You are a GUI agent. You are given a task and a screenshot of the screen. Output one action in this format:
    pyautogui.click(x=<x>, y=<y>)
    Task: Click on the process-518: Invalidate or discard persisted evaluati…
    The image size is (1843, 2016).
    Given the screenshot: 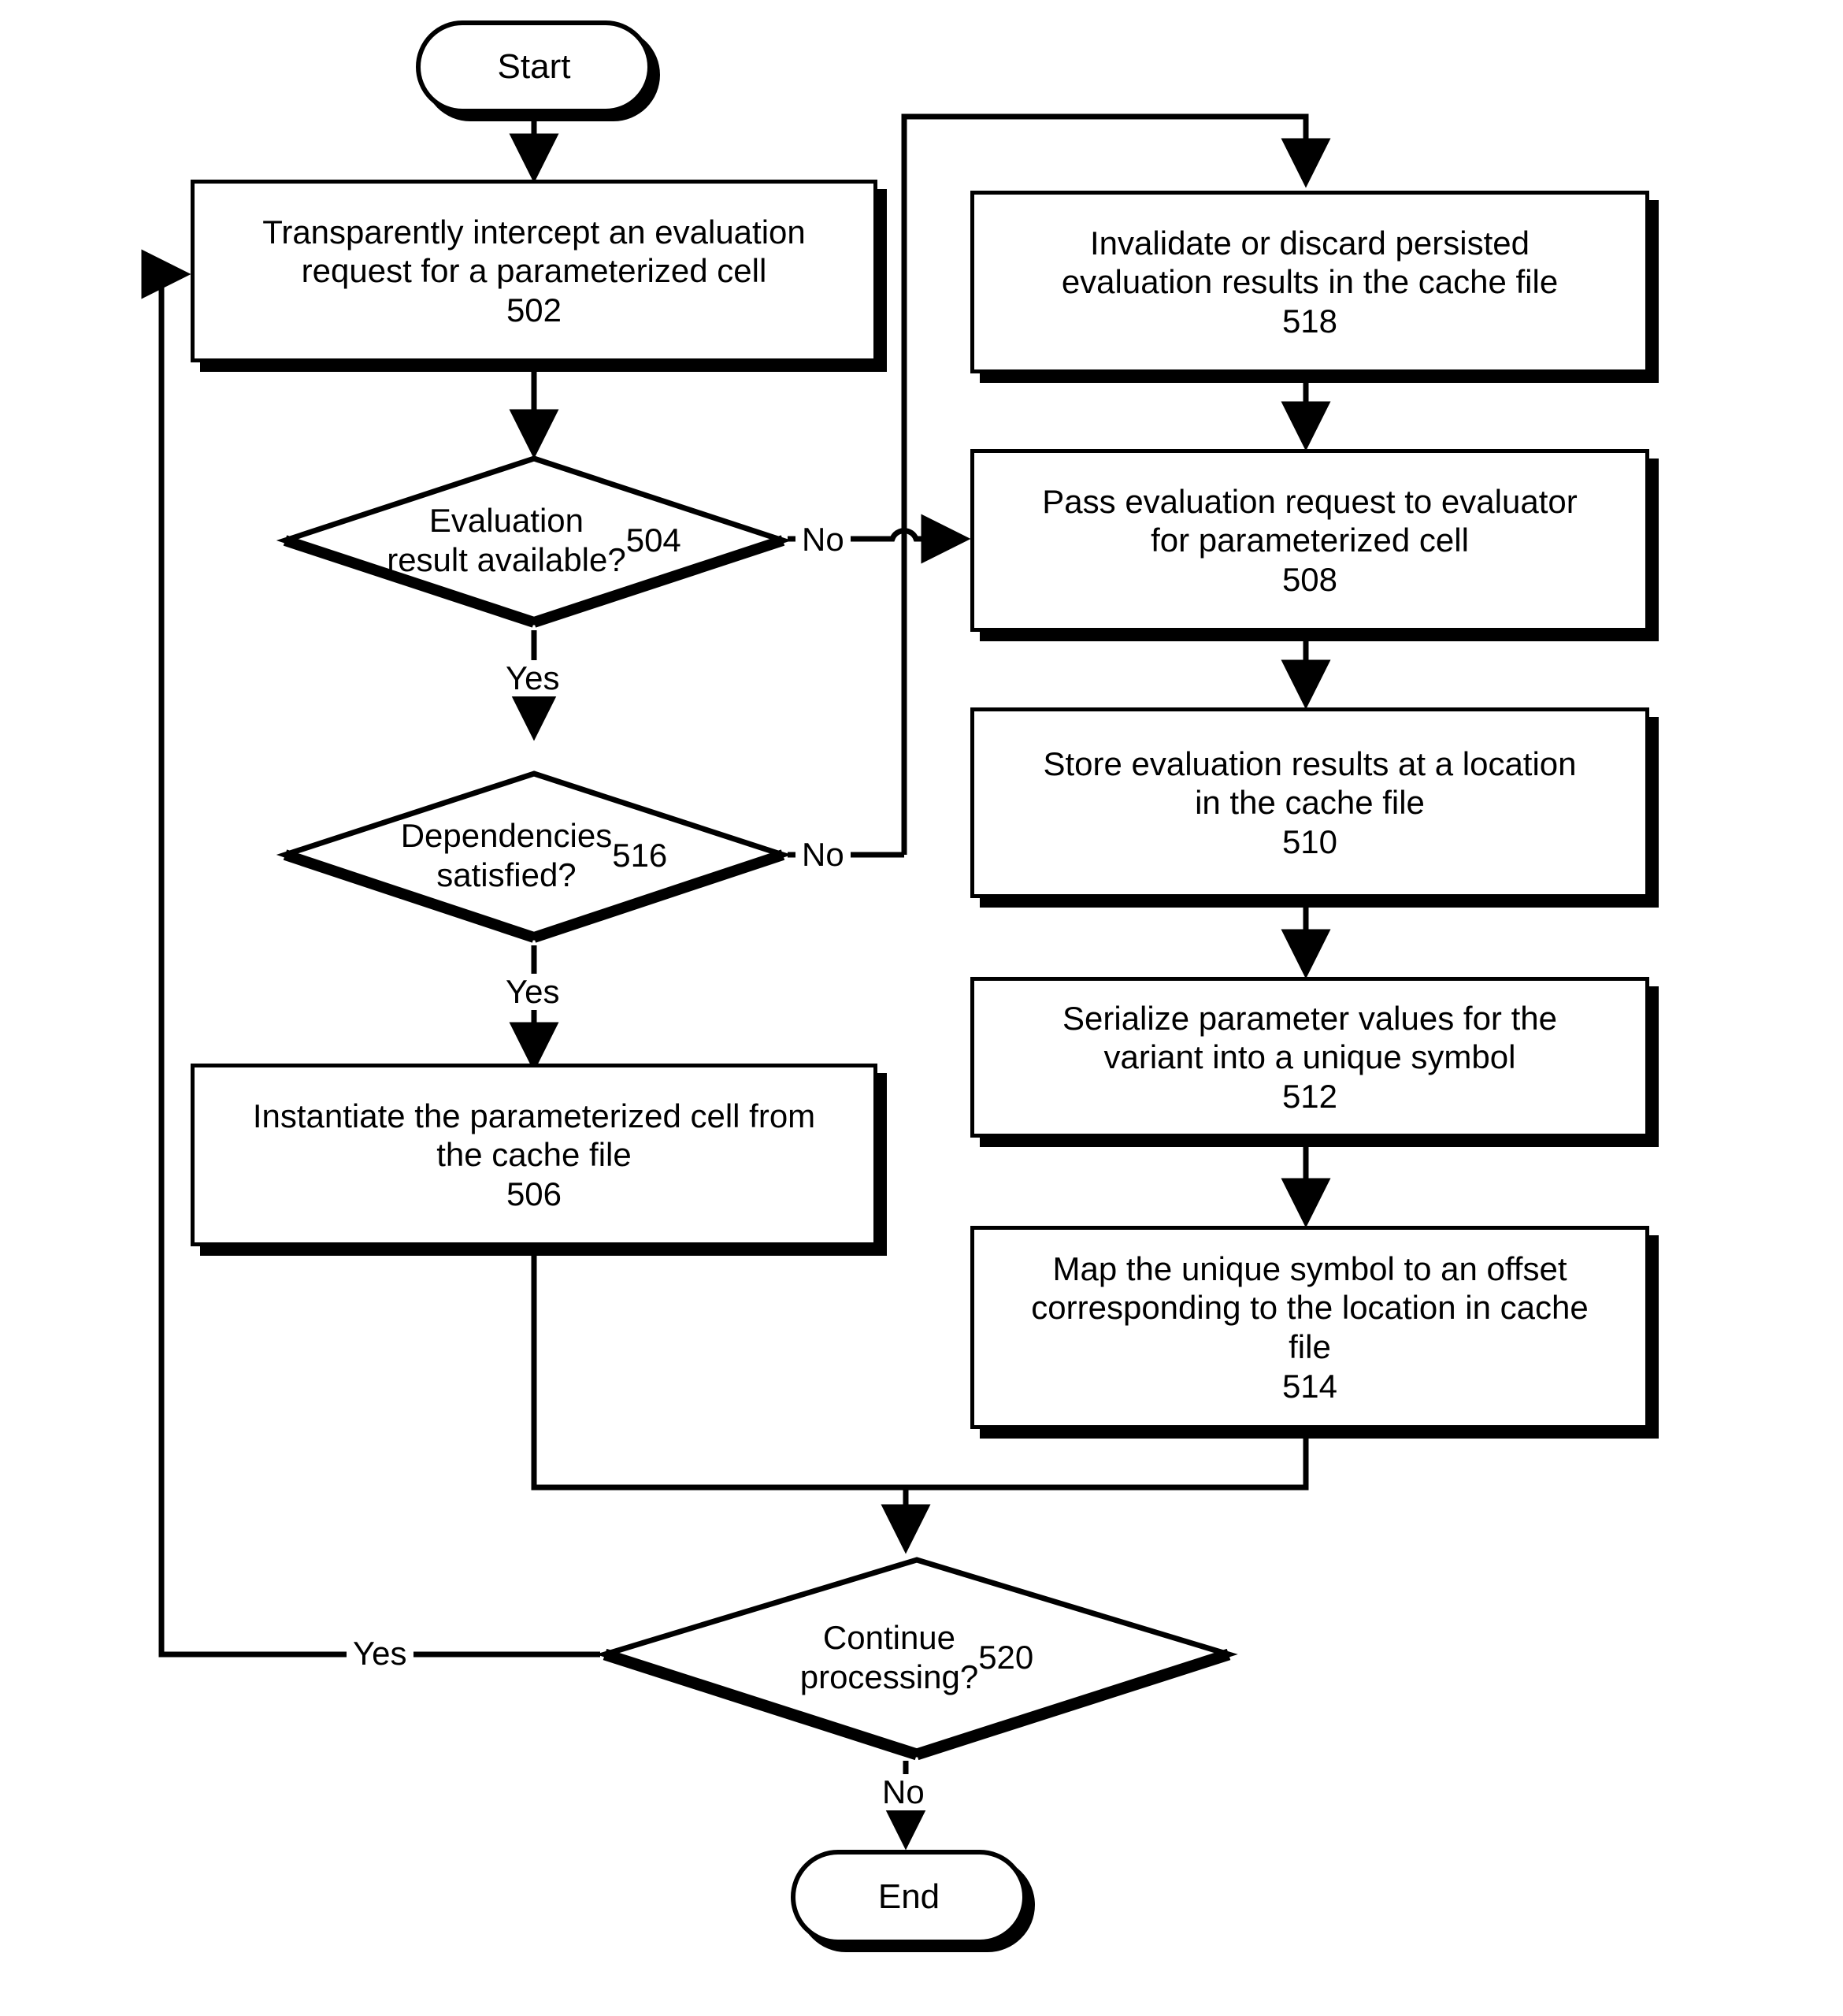 What is the action you would take?
    pyautogui.click(x=1309, y=282)
    